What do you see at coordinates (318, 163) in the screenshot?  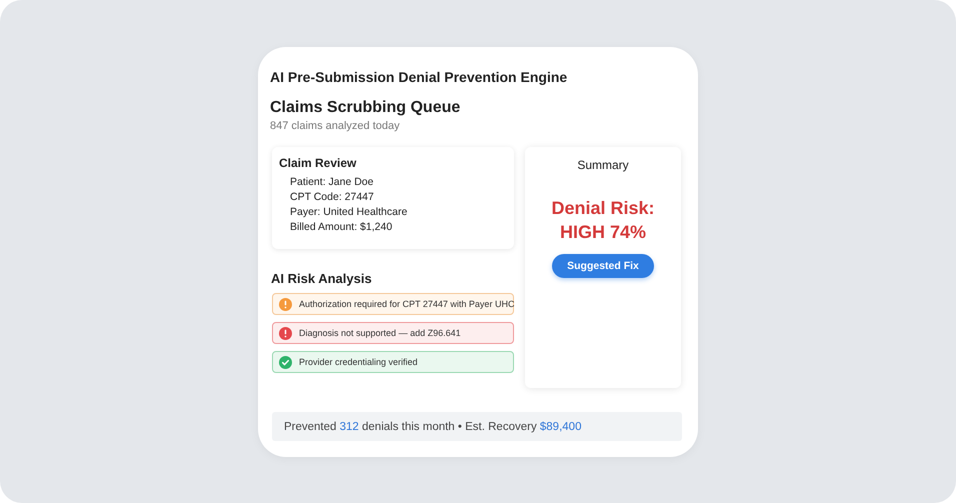 I see `card-title: Claim Review` at bounding box center [318, 163].